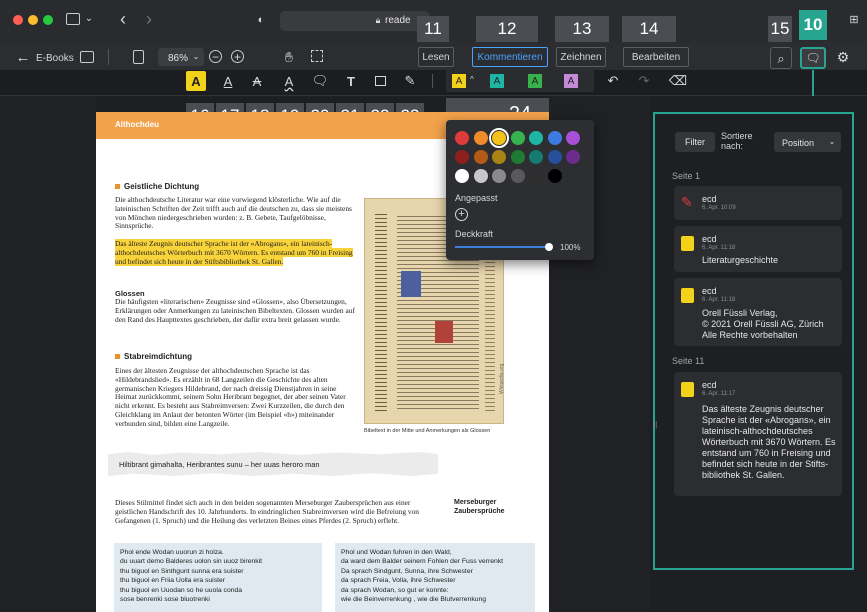 The width and height of the screenshot is (867, 612). I want to click on color-preset-green: A, so click(535, 81).